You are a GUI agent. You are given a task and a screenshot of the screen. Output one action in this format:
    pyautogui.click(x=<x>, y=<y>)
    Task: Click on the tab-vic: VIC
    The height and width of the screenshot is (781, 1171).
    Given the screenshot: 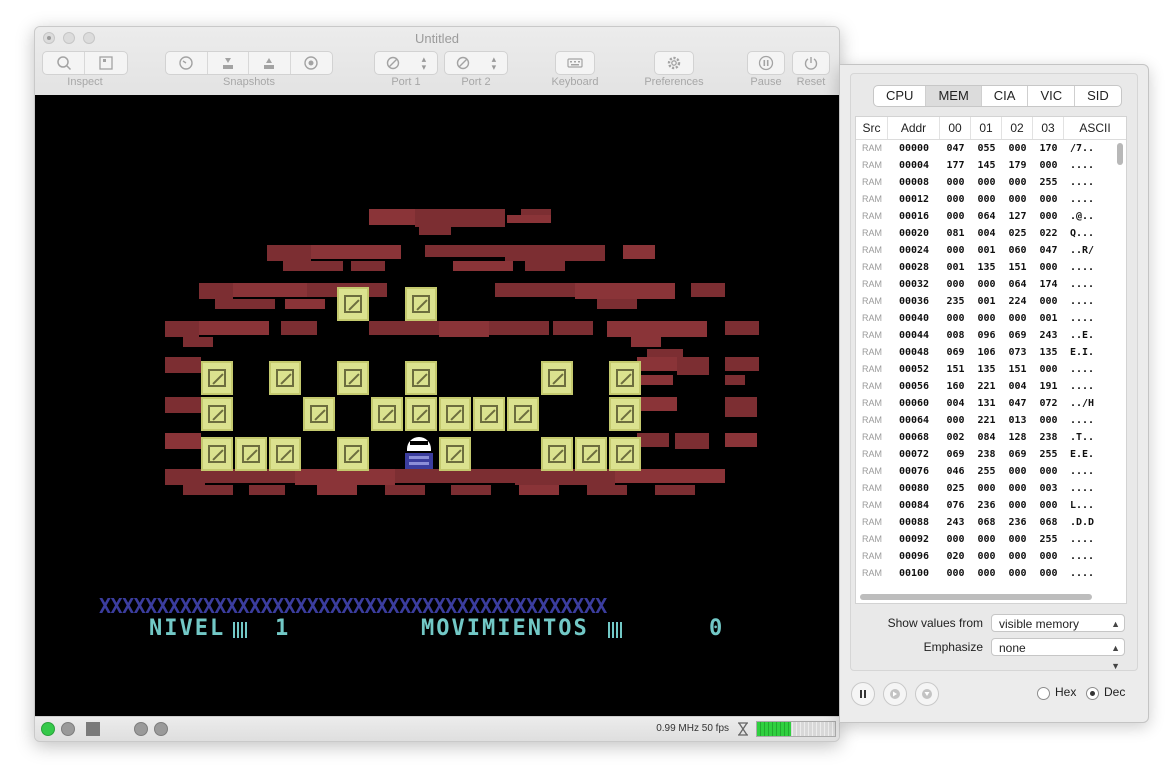 What is the action you would take?
    pyautogui.click(x=1052, y=96)
    